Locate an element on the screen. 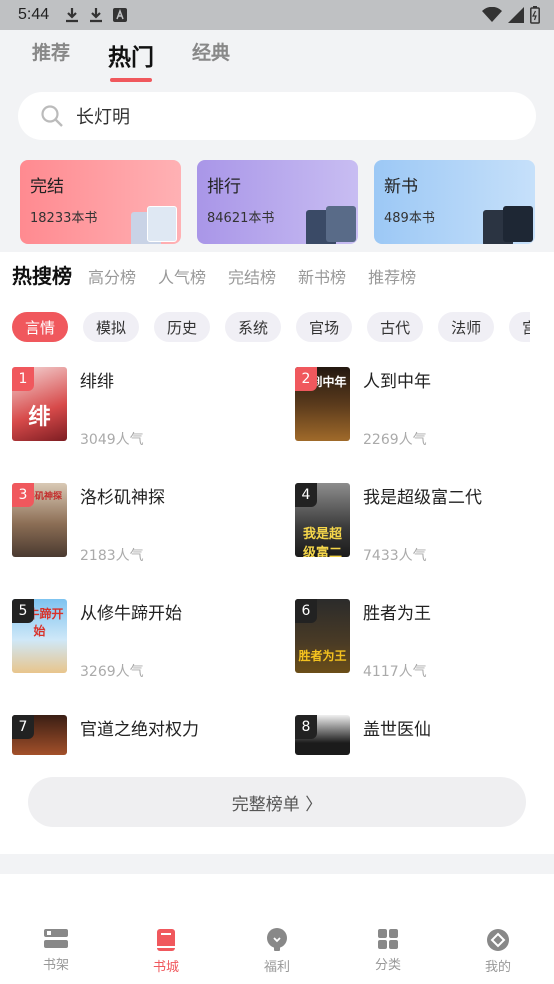 Image resolution: width=554 pixels, height=984 pixels. tab-popular: 热门 is located at coordinates (131, 60).